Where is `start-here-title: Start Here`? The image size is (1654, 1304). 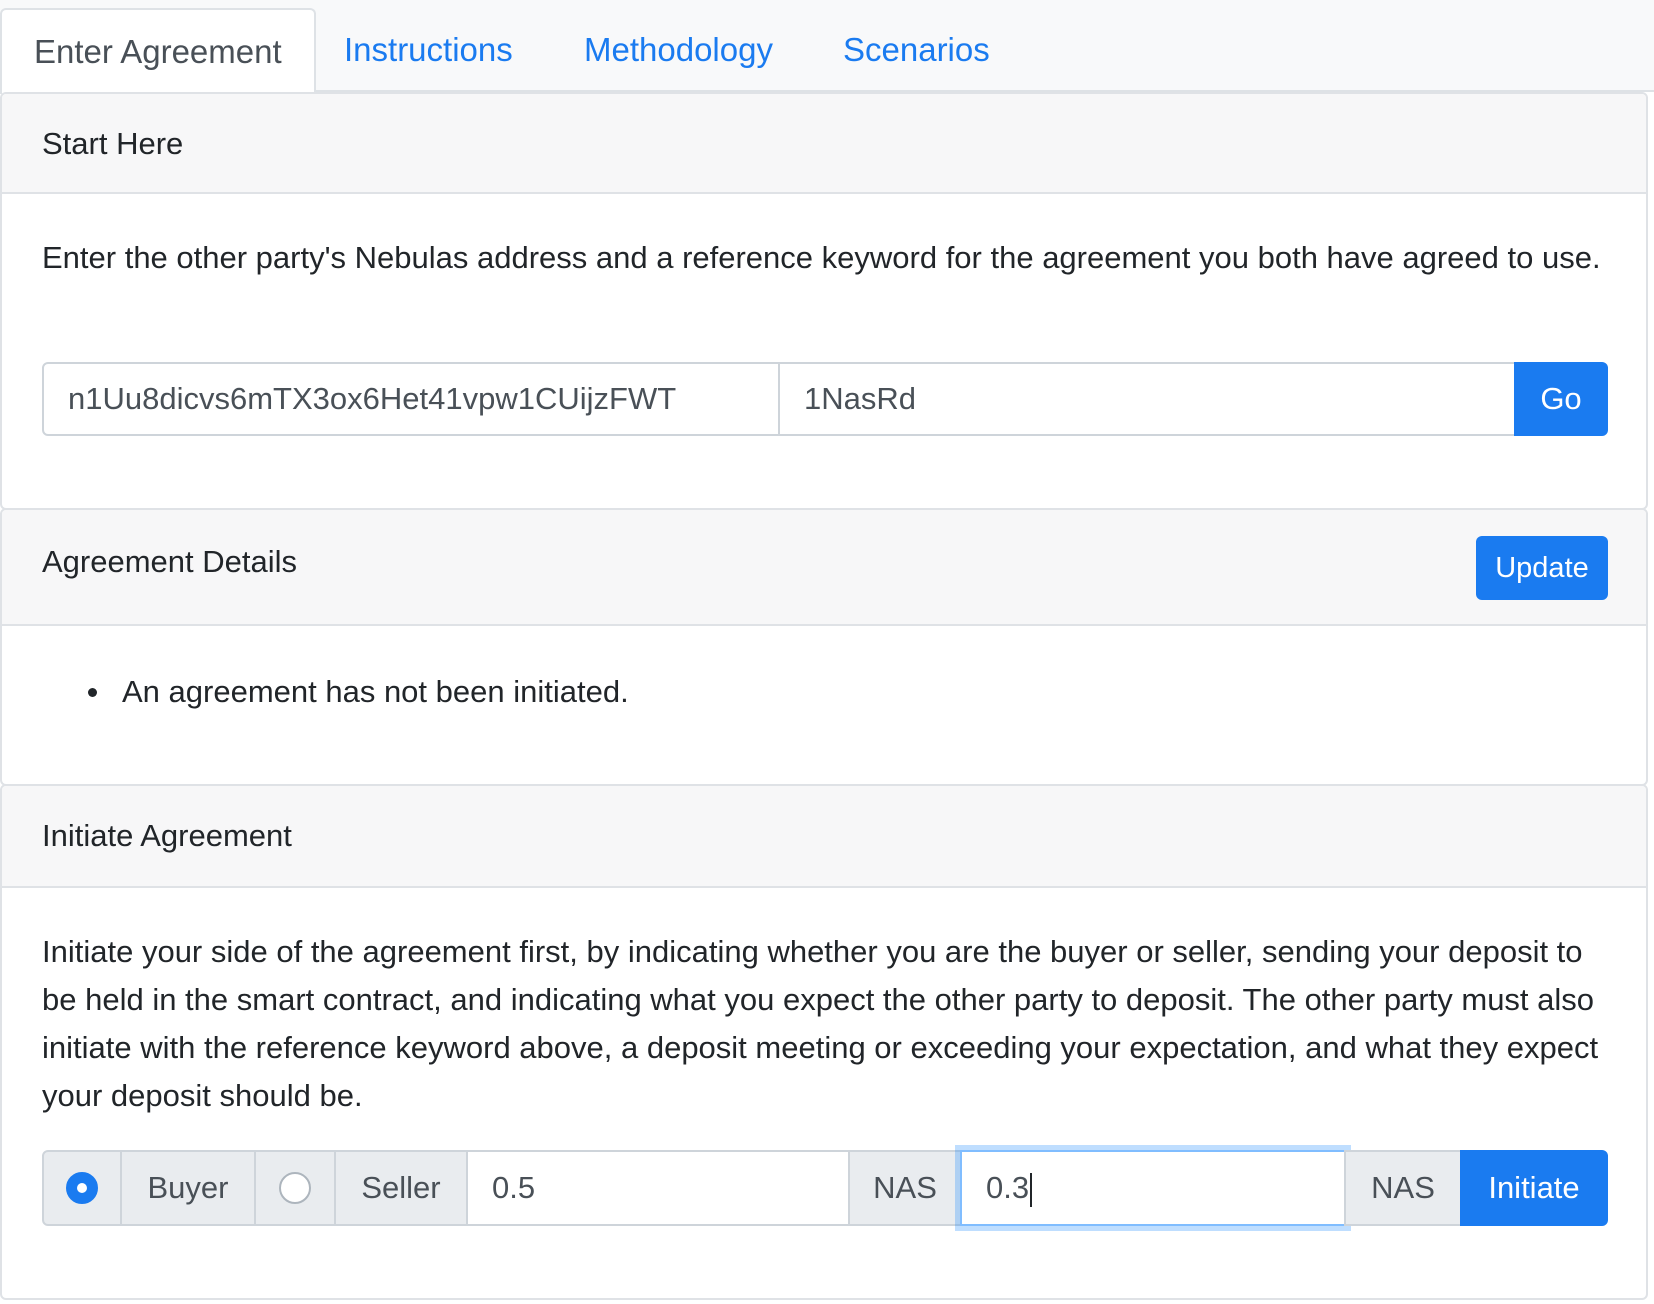 start-here-title: Start Here is located at coordinates (113, 143).